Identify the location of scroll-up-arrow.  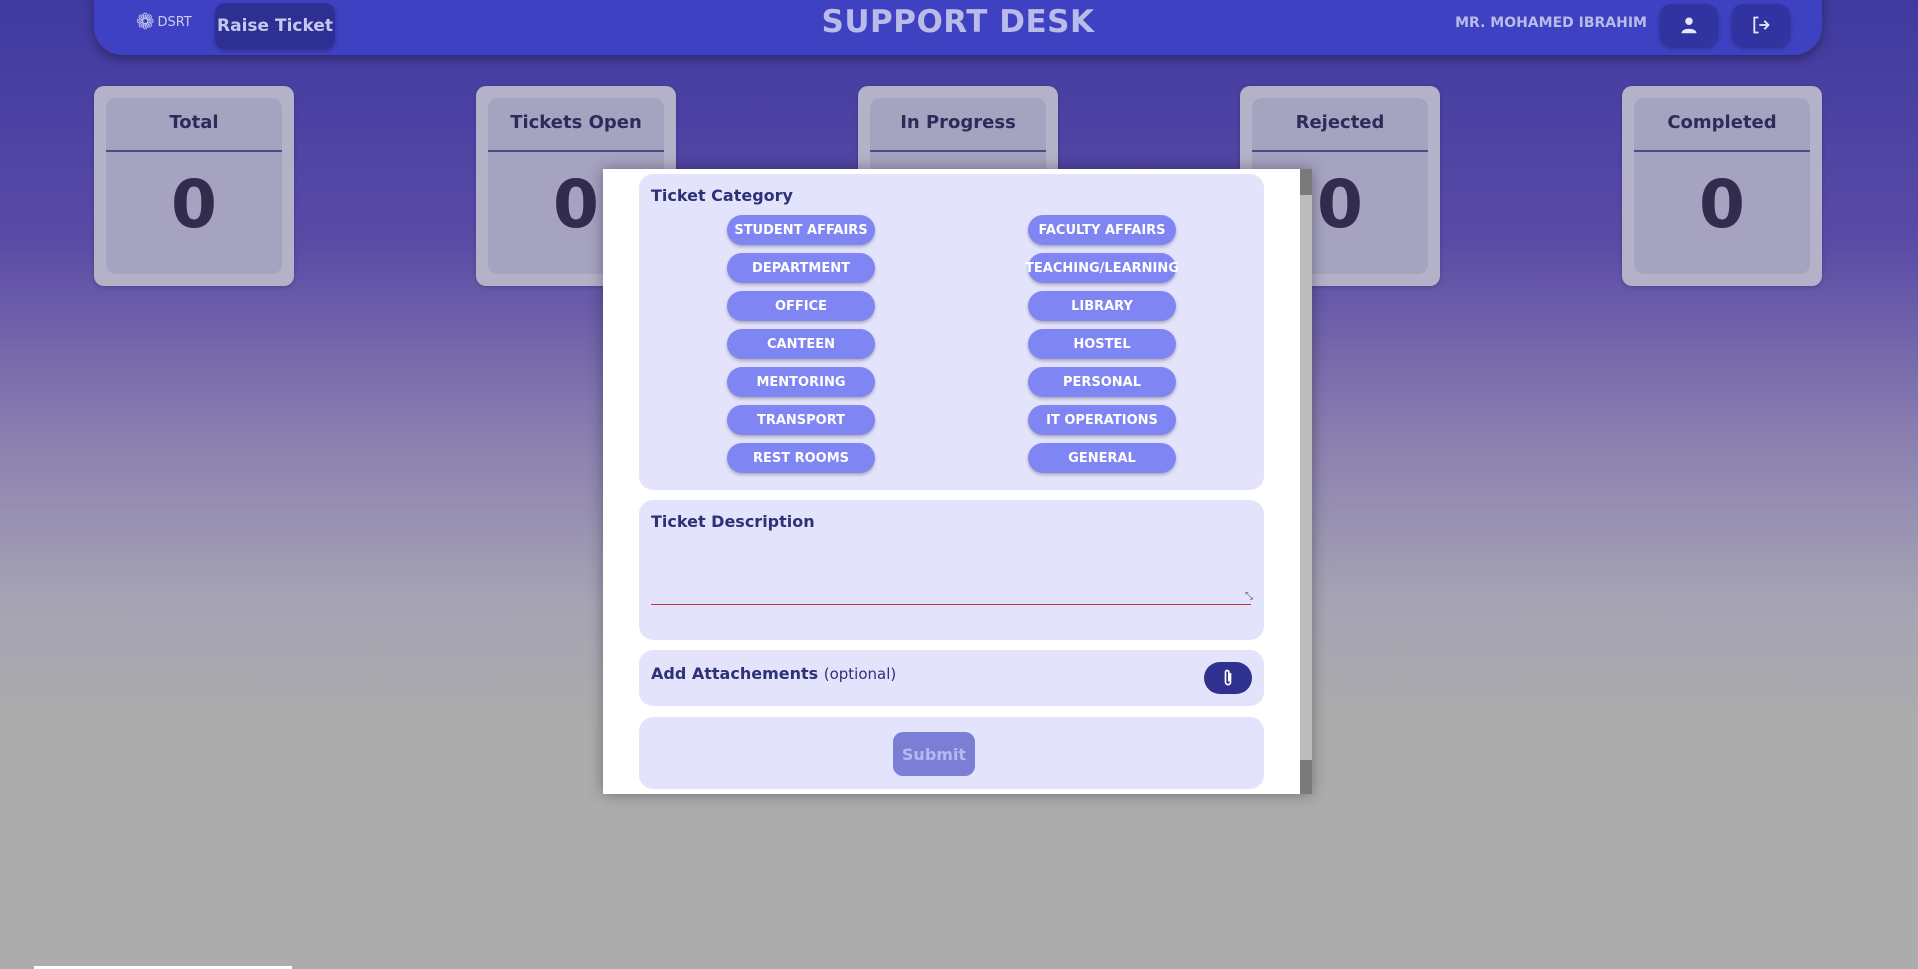
(1306, 182).